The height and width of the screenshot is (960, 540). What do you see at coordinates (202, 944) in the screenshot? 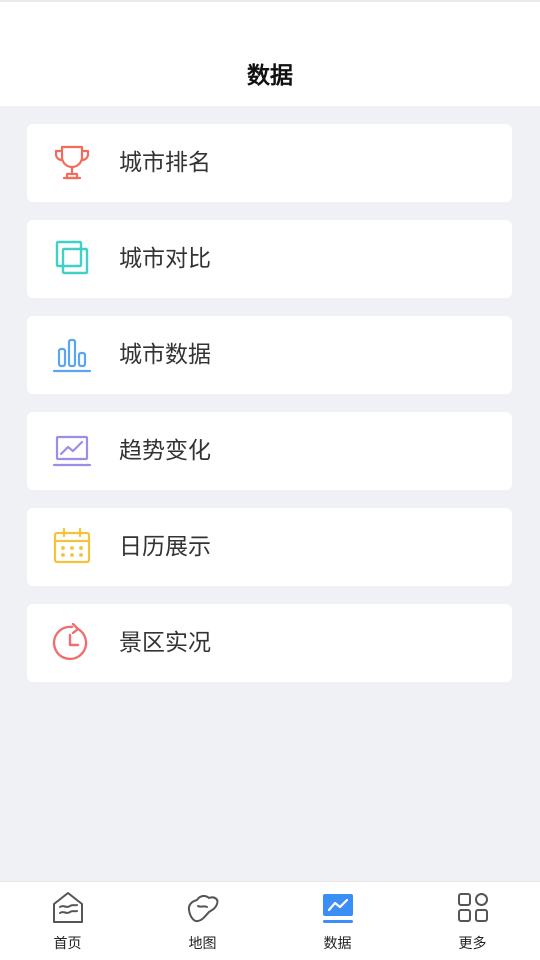
I see `nav-label: 地图` at bounding box center [202, 944].